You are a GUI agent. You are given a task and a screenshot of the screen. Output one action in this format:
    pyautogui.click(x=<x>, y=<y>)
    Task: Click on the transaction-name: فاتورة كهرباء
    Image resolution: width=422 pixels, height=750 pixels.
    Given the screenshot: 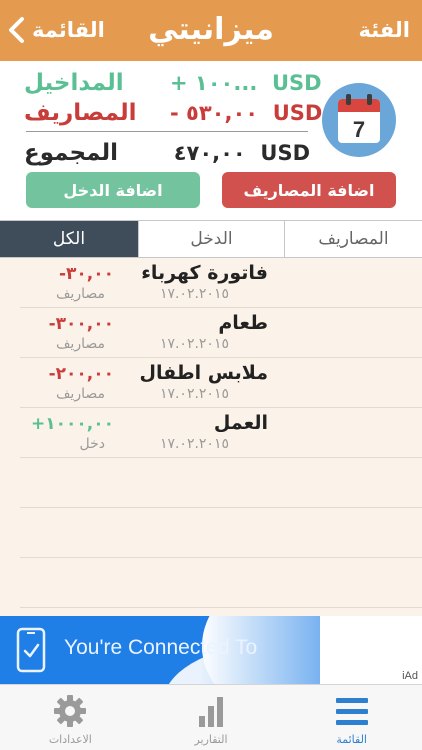 What is the action you would take?
    pyautogui.click(x=204, y=273)
    